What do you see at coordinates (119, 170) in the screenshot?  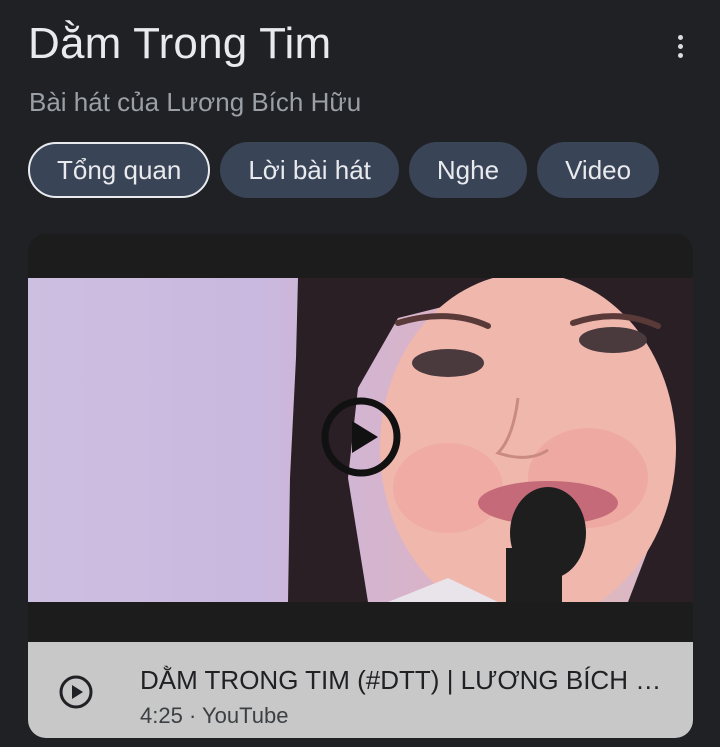 I see `tab-overview: Tổng quan` at bounding box center [119, 170].